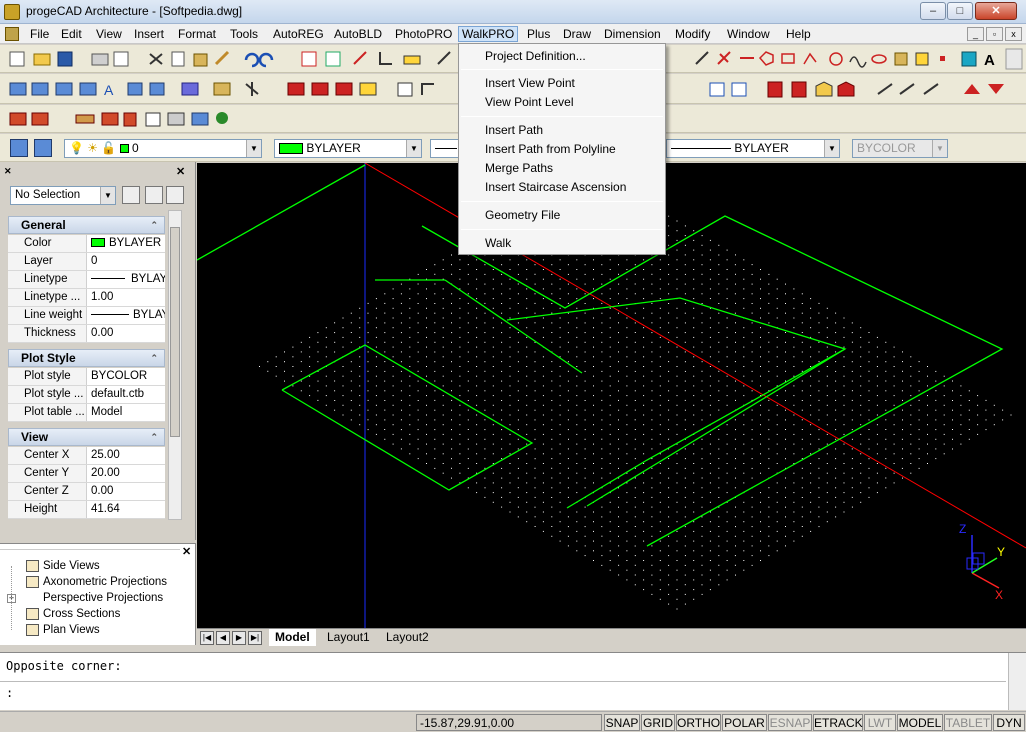 This screenshot has width=1026, height=732. Describe the element at coordinates (175, 365) in the screenshot. I see `properties-scrollbar` at that location.